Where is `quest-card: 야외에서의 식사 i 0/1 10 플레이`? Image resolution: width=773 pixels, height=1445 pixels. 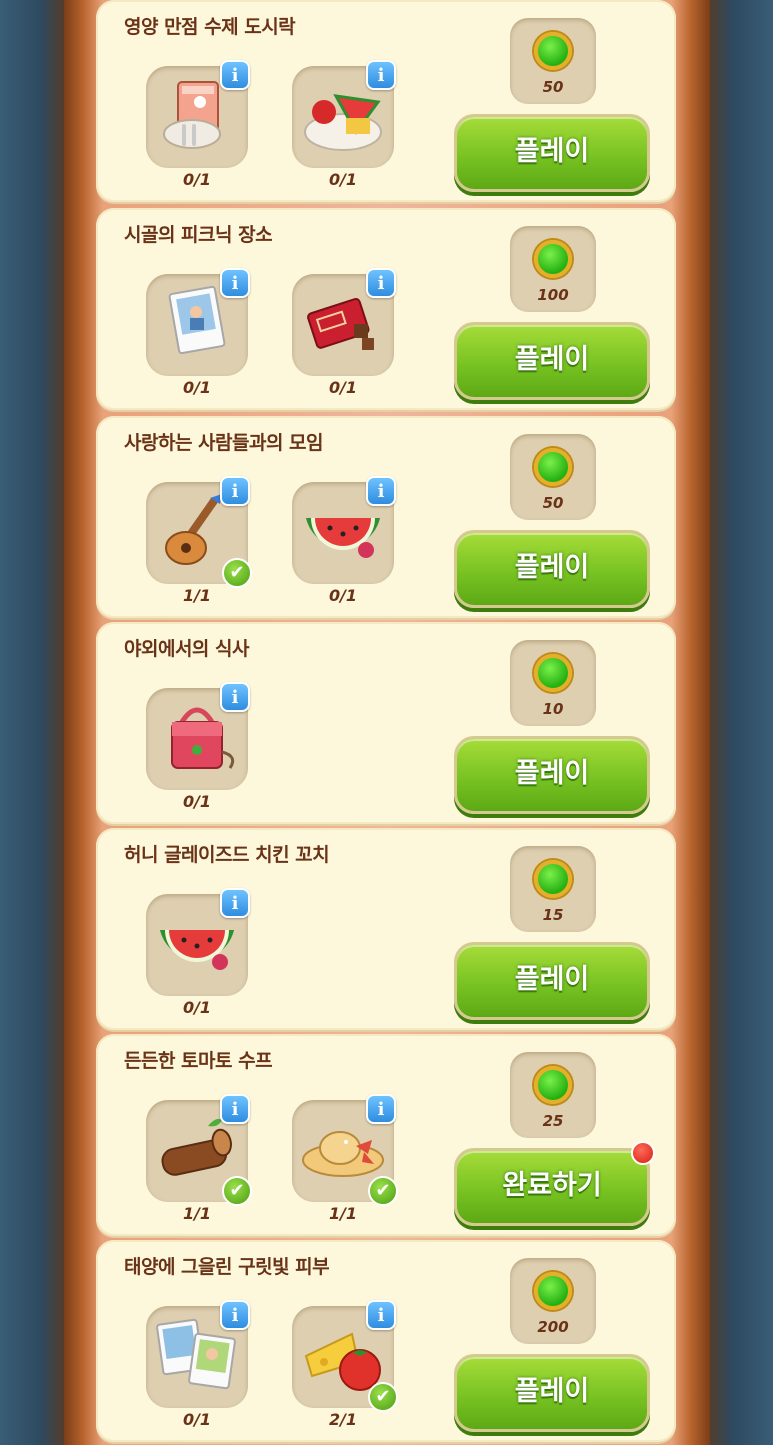 quest-card: 야외에서의 식사 i 0/1 10 플레이 is located at coordinates (386, 723).